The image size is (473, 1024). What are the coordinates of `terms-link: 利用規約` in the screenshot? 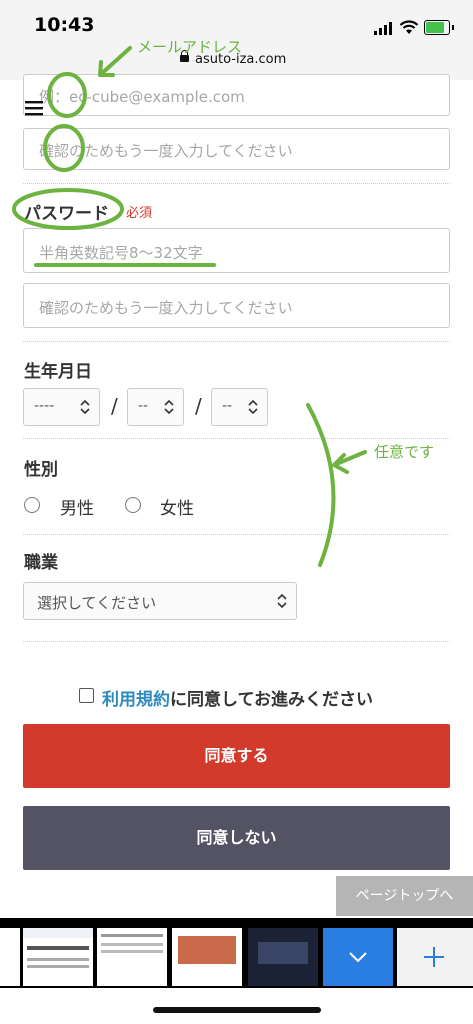 It's located at (136, 700).